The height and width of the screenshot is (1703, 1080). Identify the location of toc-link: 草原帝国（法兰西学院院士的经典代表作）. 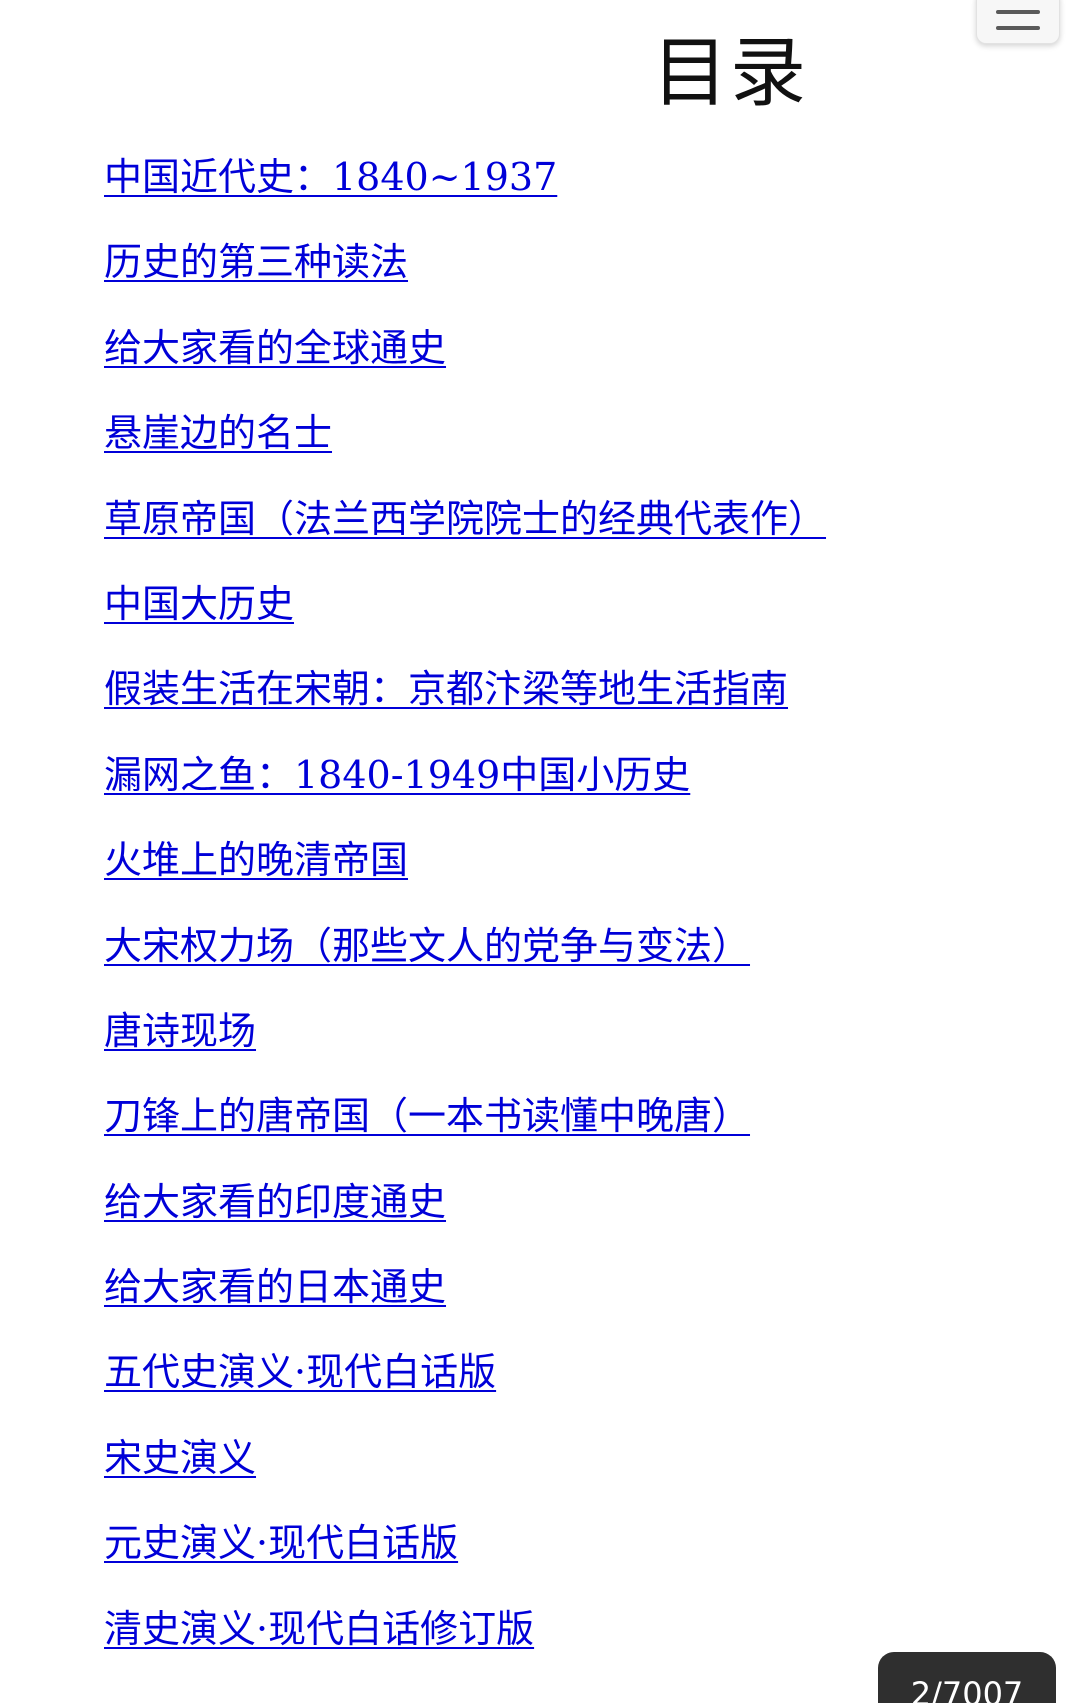
(465, 519).